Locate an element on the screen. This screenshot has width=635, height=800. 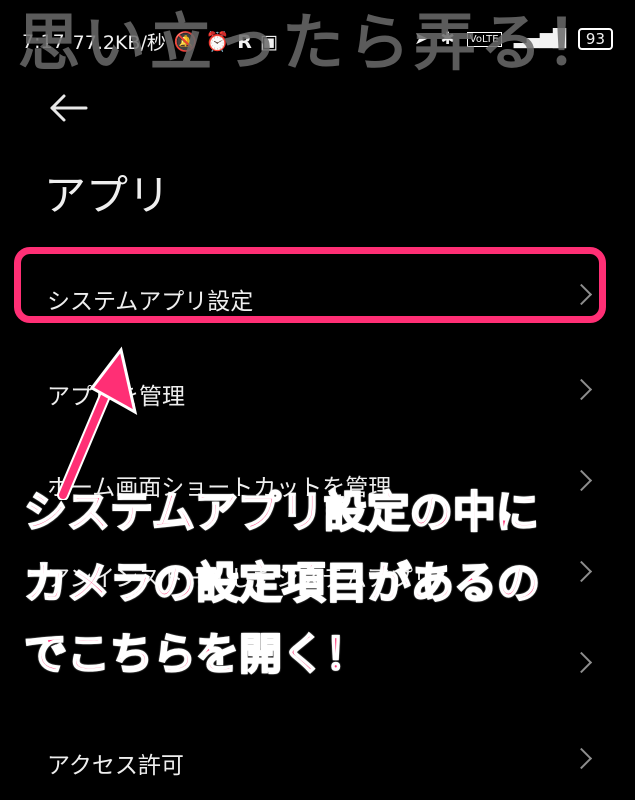
status-left: 7:17 77.2KB/秒 🔕 ⏰ R ▣ is located at coordinates (150, 41).